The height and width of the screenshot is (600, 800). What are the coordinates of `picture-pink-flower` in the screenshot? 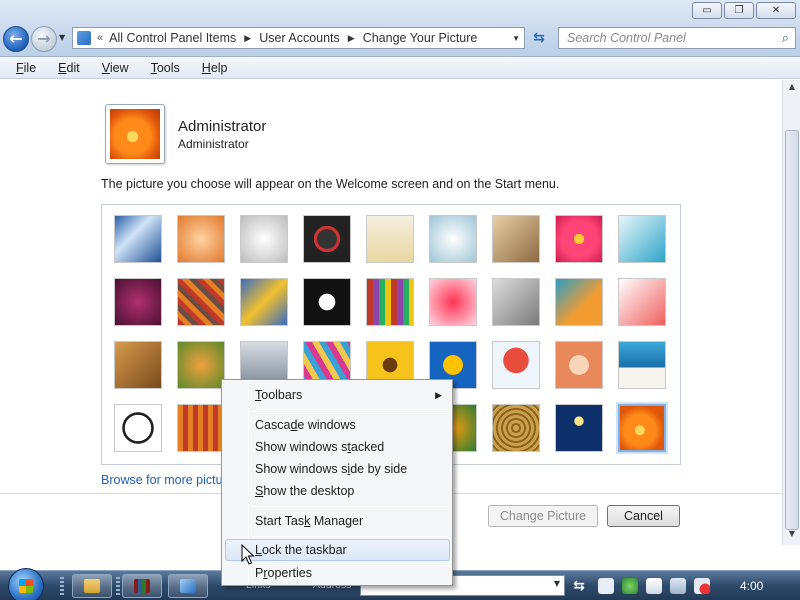 It's located at (579, 239).